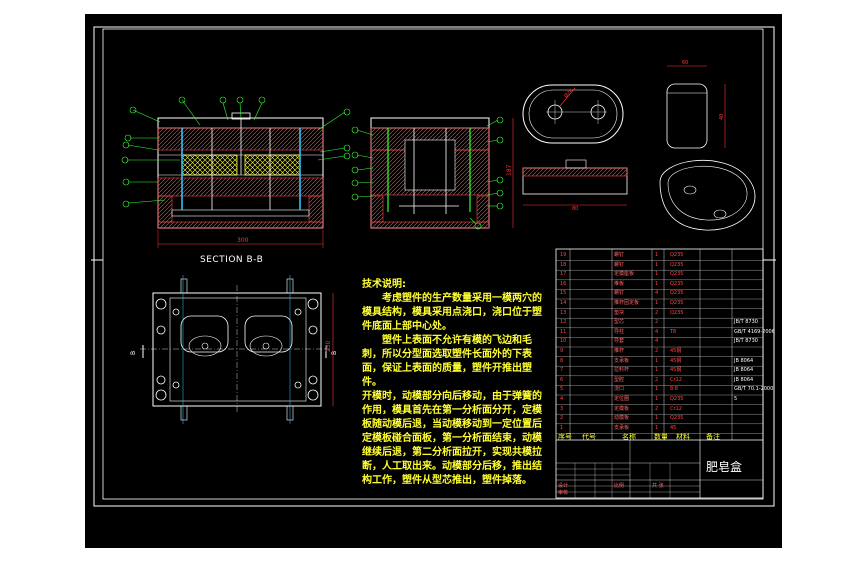 The width and height of the screenshot is (867, 562). I want to click on bom-cell-std: GB/T 4169-2006, so click(754, 331).